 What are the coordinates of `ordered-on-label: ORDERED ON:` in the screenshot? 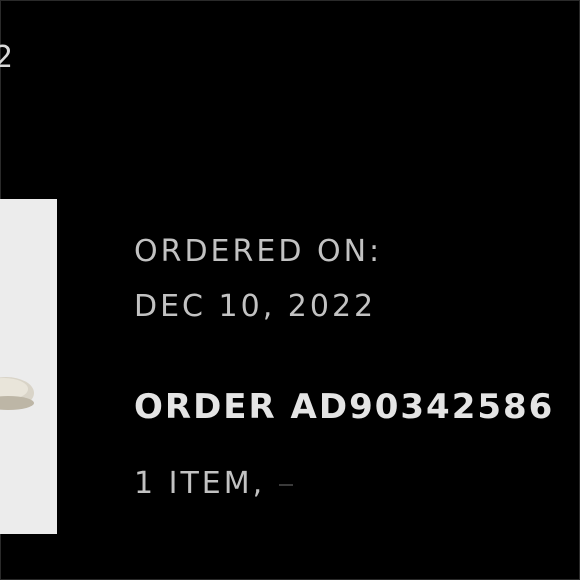 It's located at (258, 251).